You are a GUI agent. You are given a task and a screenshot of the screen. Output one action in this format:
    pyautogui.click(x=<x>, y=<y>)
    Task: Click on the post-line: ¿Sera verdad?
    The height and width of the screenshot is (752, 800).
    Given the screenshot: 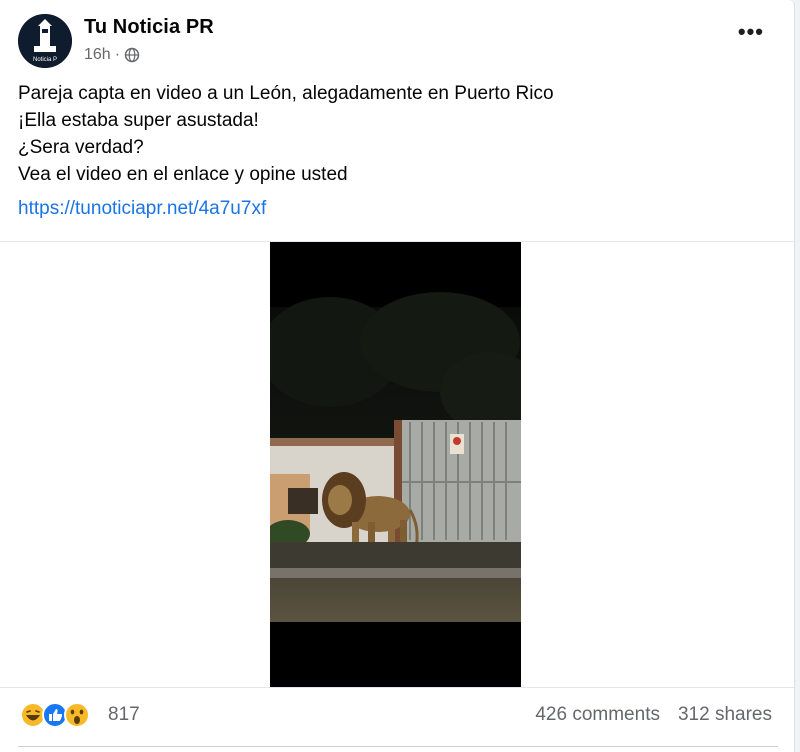 What is the action you would take?
    pyautogui.click(x=81, y=147)
    